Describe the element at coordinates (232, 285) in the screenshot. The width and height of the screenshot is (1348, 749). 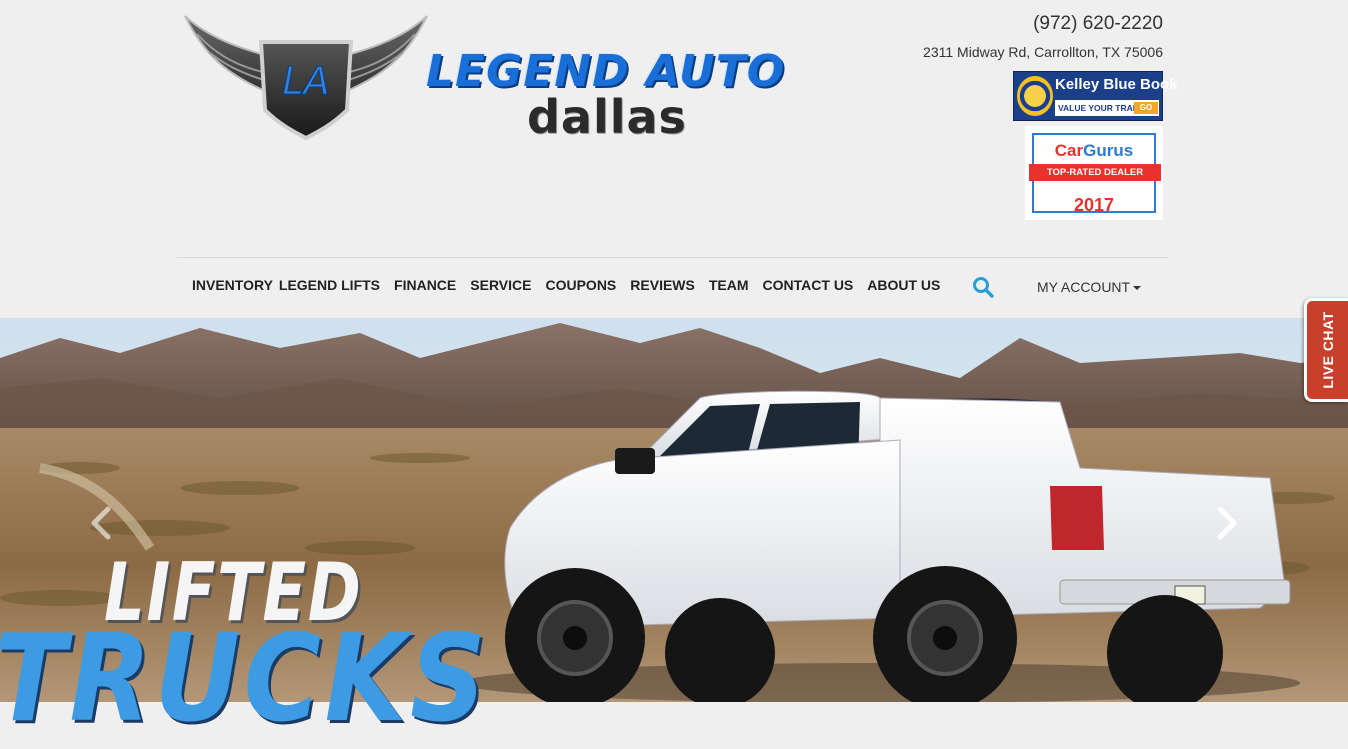
I see `nav-item-inventory: INVENTORY` at that location.